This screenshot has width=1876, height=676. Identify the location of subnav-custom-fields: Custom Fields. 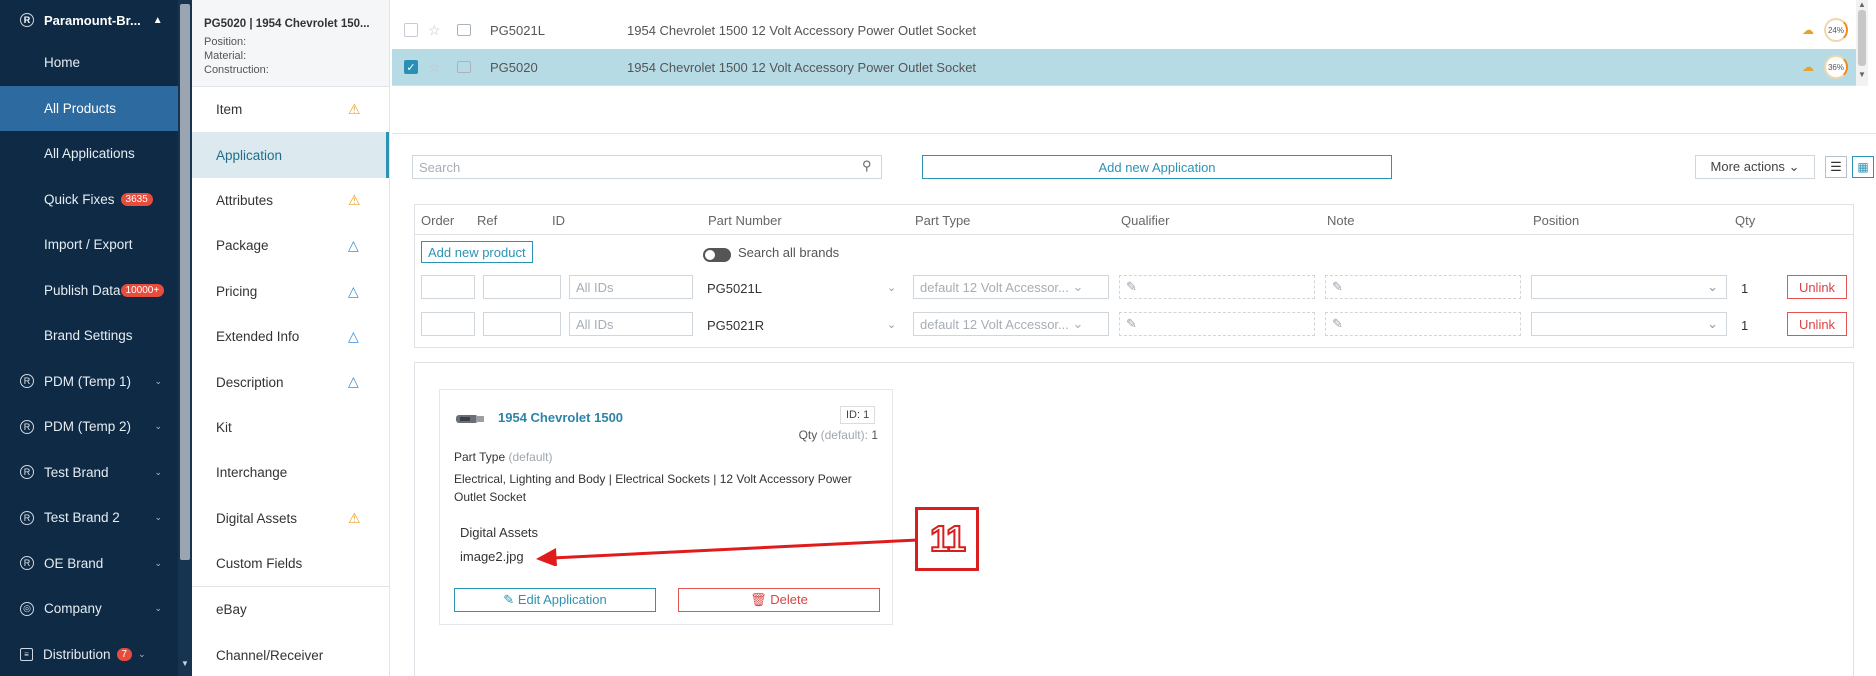
(290, 563).